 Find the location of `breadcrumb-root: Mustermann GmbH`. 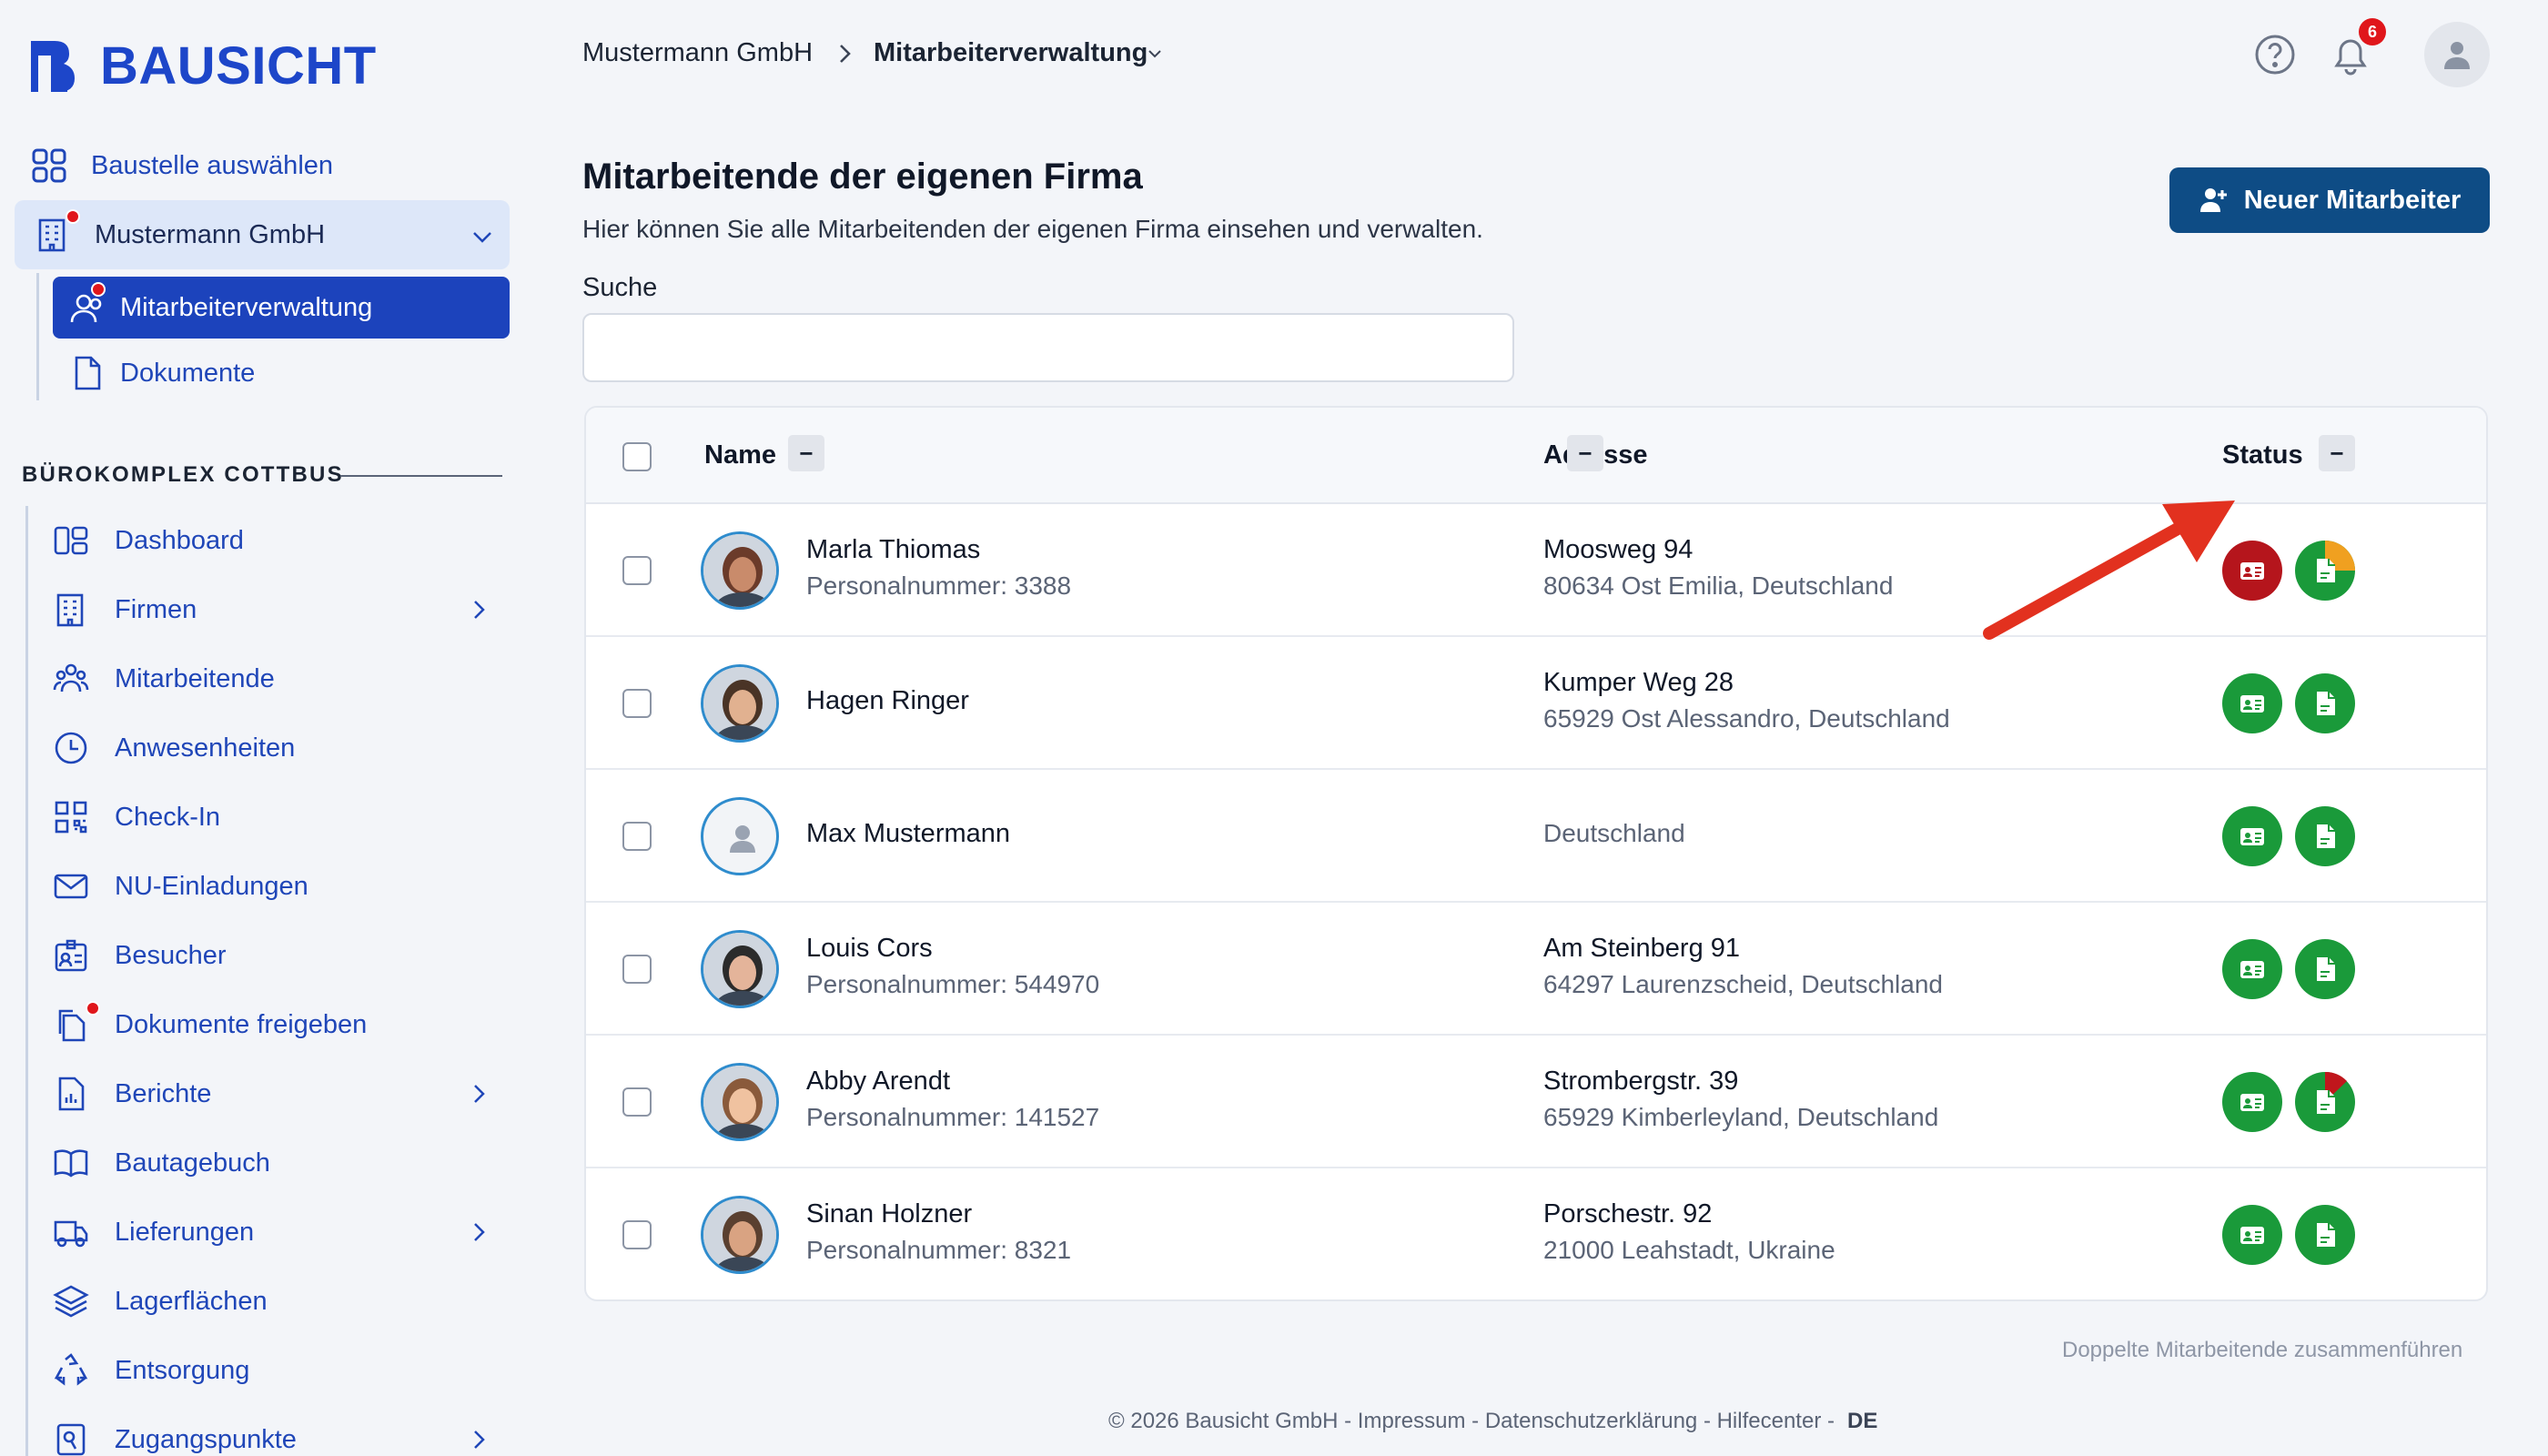

breadcrumb-root: Mustermann GmbH is located at coordinates (697, 53).